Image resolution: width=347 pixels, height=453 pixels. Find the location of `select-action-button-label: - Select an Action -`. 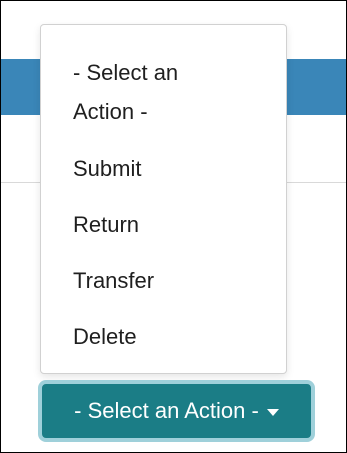

select-action-button-label: - Select an Action - is located at coordinates (166, 410).